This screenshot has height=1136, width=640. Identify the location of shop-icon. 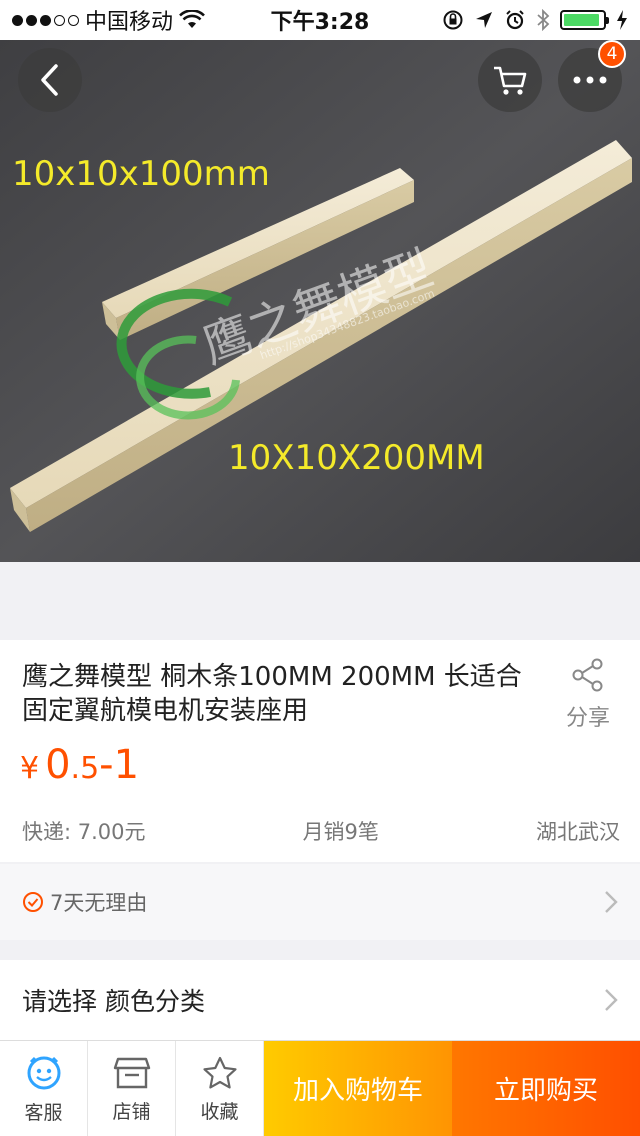
(131, 1072).